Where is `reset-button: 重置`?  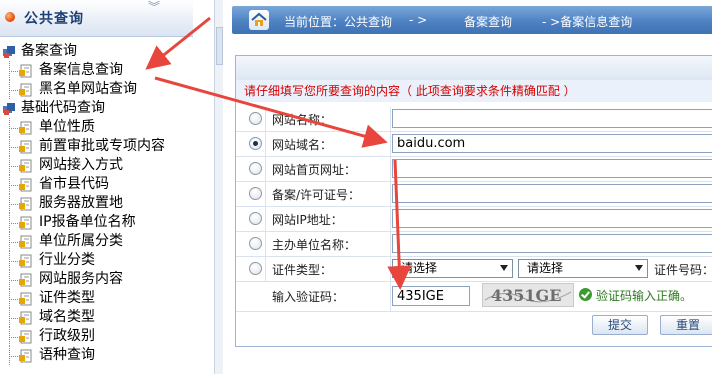 reset-button: 重置 is located at coordinates (686, 325).